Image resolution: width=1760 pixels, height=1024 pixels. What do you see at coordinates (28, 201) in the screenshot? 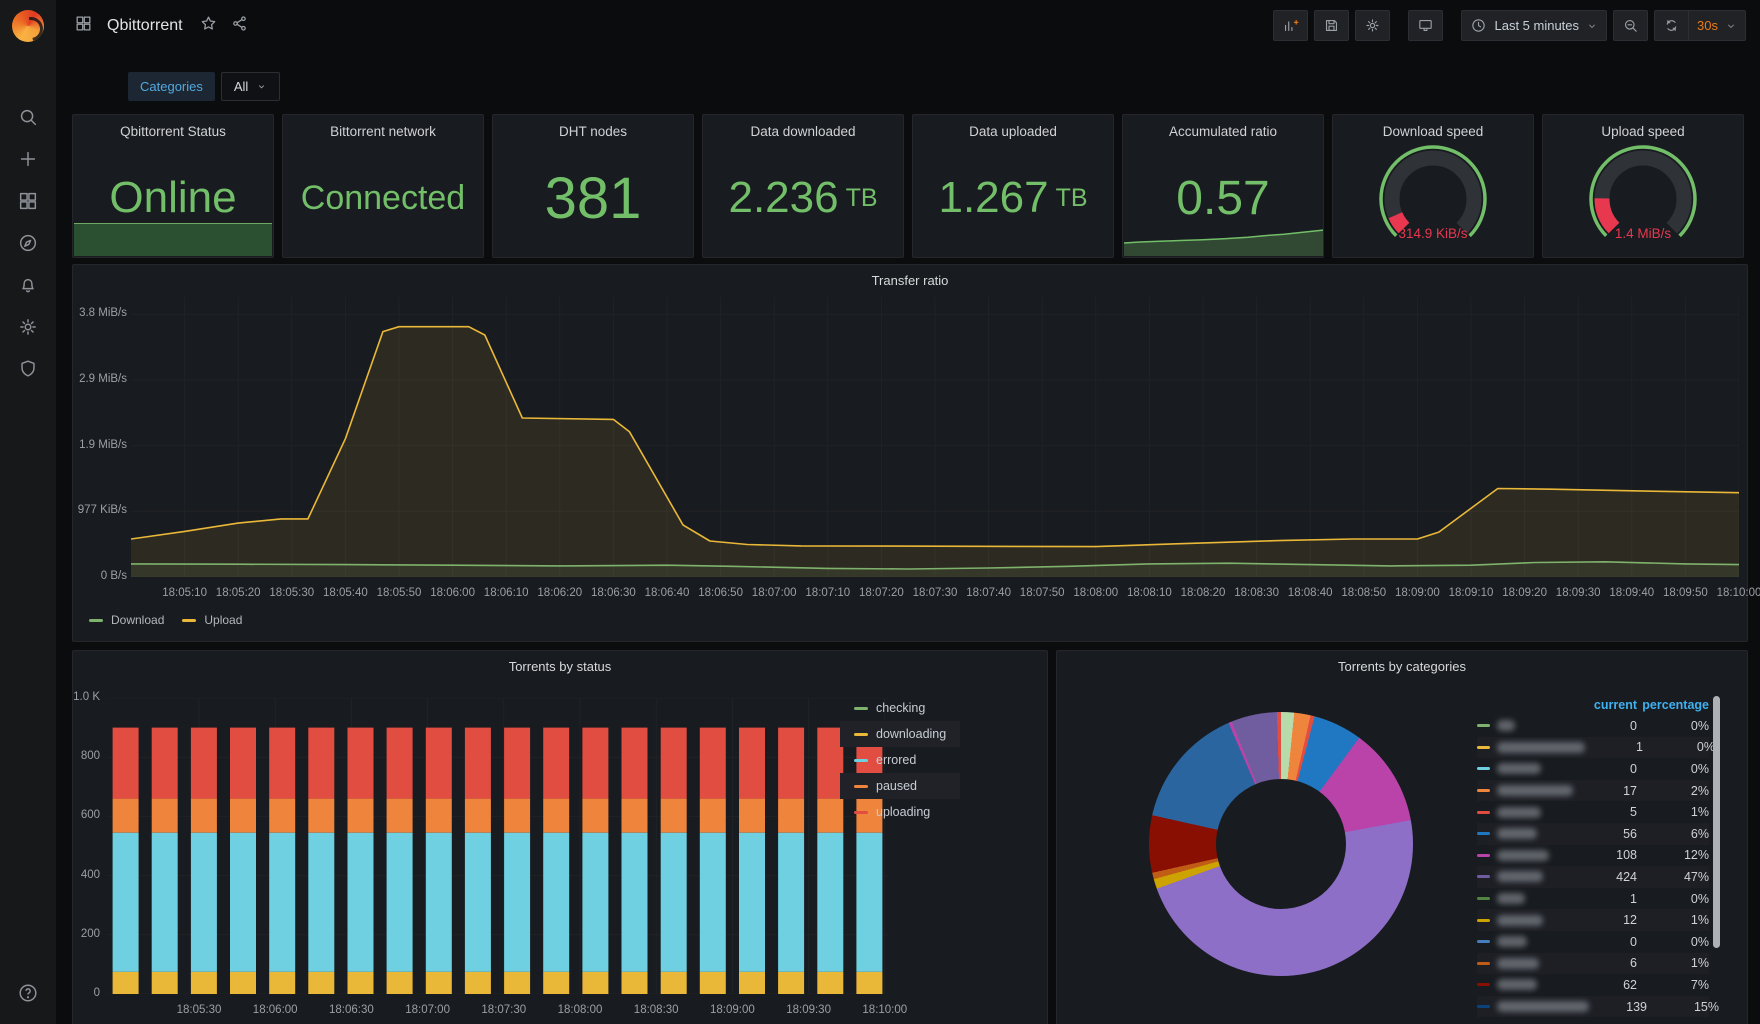
I see `dashboards-icon` at bounding box center [28, 201].